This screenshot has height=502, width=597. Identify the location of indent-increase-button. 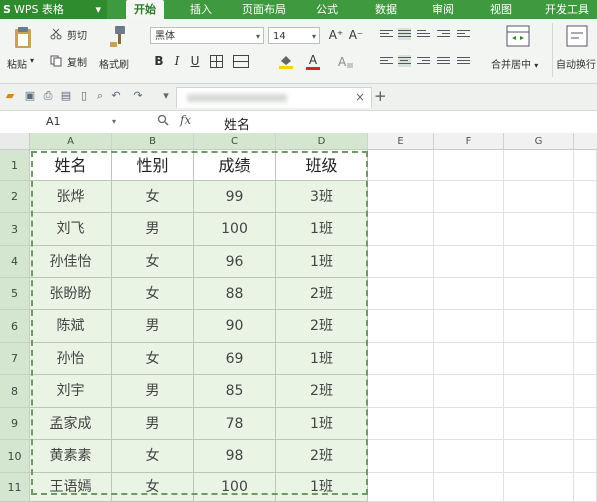
(463, 34).